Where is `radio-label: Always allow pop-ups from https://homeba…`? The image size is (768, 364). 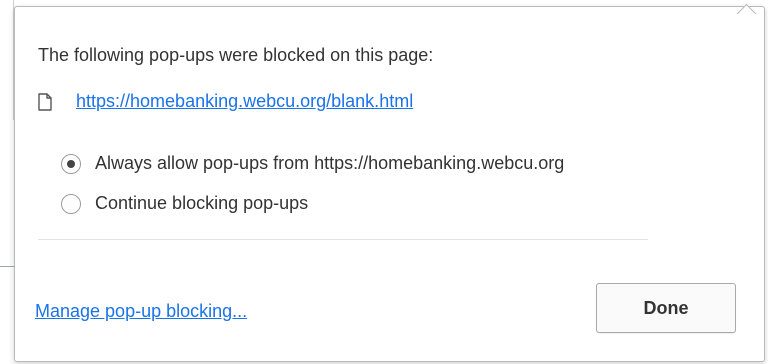
radio-label: Always allow pop-ups from https://homeba… is located at coordinates (330, 163).